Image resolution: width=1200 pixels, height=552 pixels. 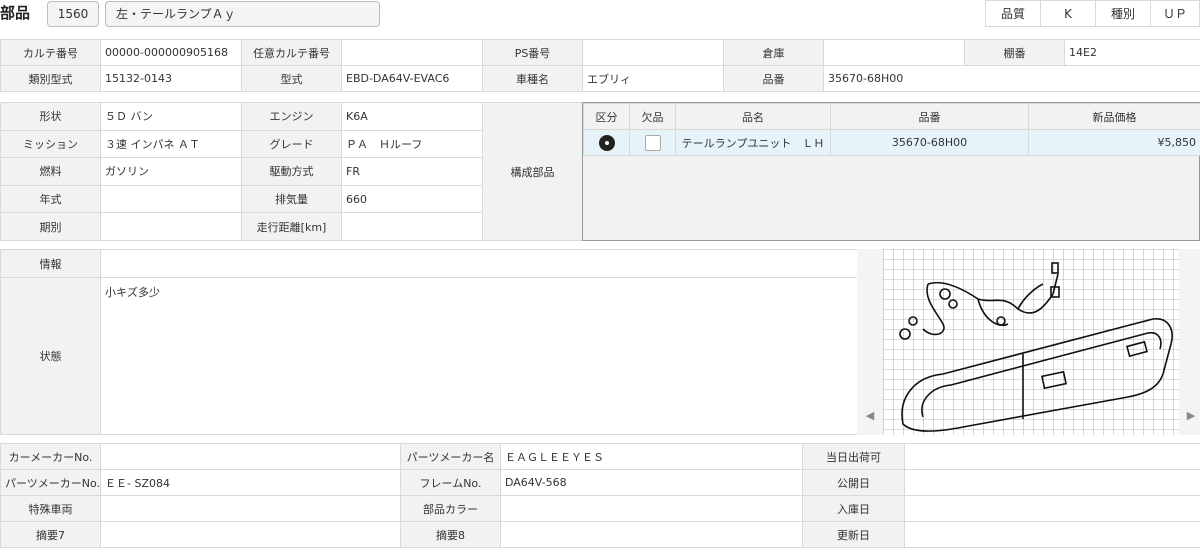 I want to click on grade-value: ＰＡ Ｈルーフ, so click(x=412, y=144).